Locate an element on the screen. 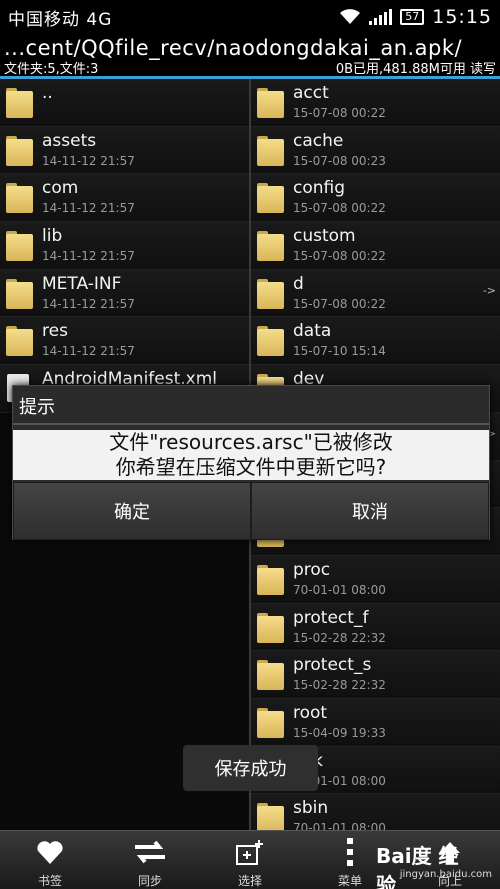  storage-info: 0B已用,481.88M可用 读写 is located at coordinates (415, 69).